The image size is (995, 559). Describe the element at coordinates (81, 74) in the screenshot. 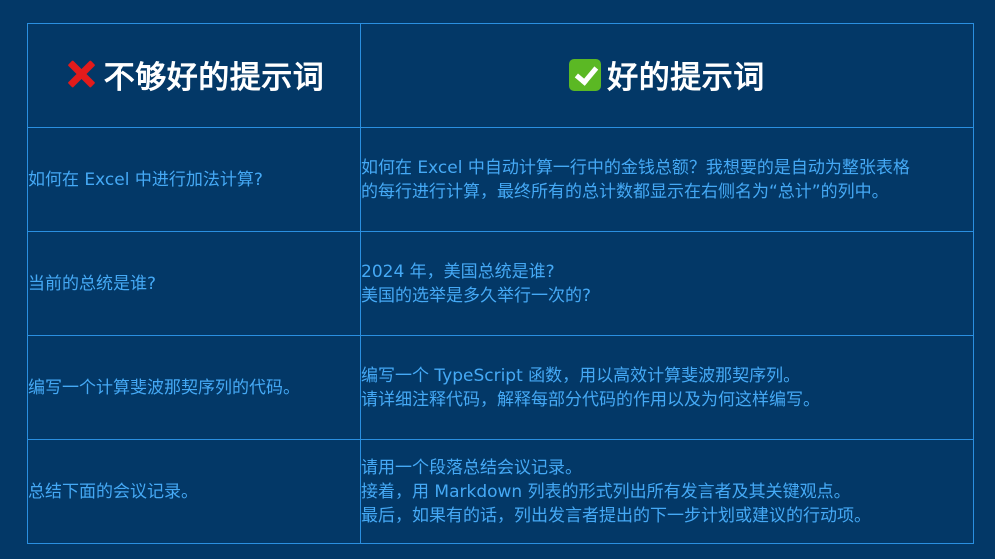

I see `cross-mark-icon` at that location.